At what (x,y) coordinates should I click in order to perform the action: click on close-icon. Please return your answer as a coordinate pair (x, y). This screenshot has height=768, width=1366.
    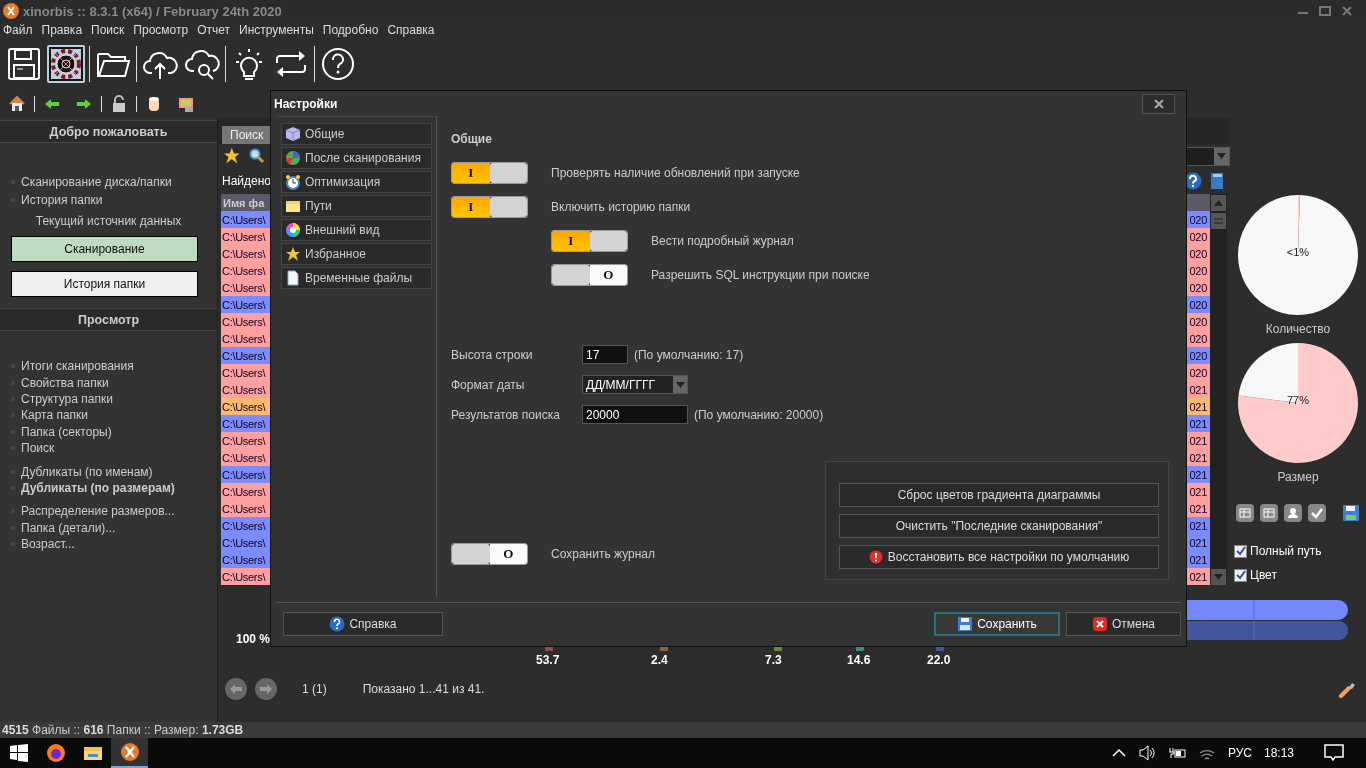
    Looking at the image, I should click on (1347, 11).